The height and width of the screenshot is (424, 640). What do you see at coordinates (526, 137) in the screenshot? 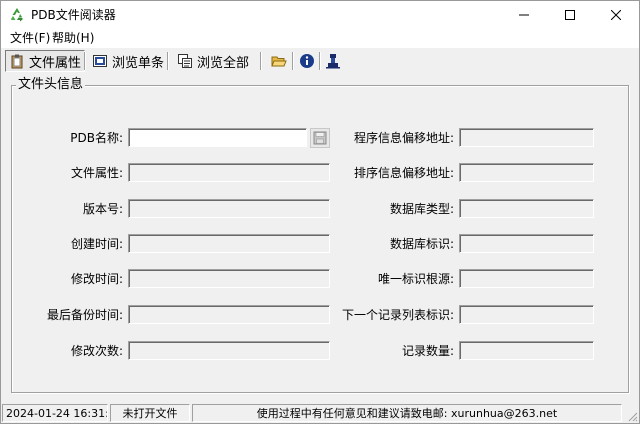
I see `app-info-offset-field` at bounding box center [526, 137].